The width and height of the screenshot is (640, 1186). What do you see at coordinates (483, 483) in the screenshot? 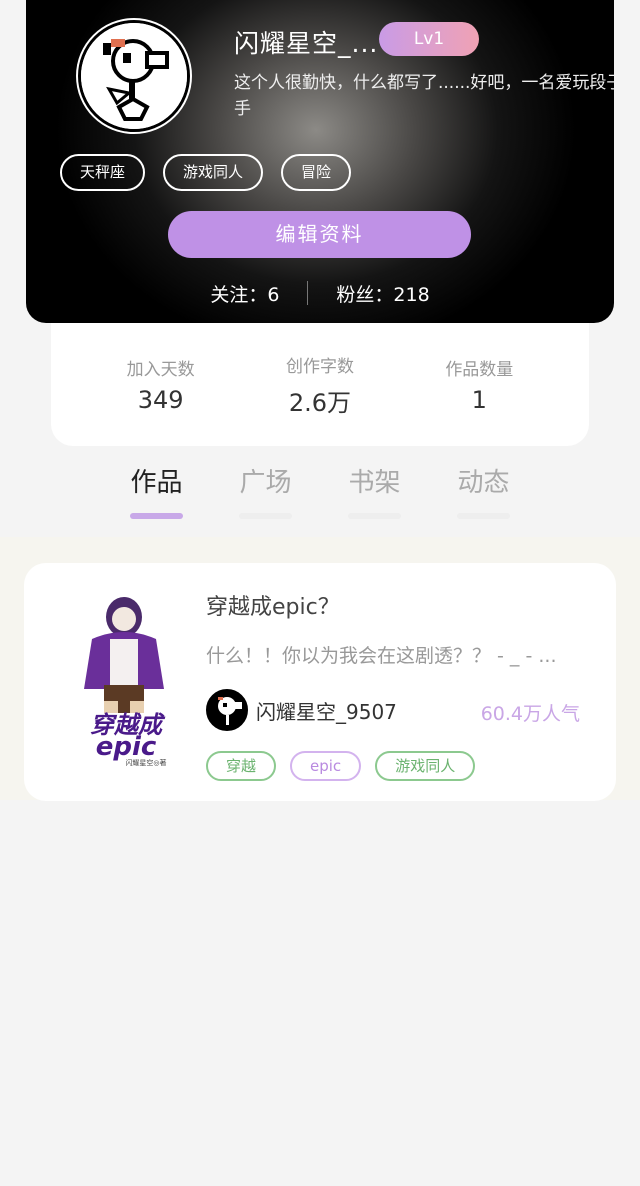
I see `tab-label: 动态` at bounding box center [483, 483].